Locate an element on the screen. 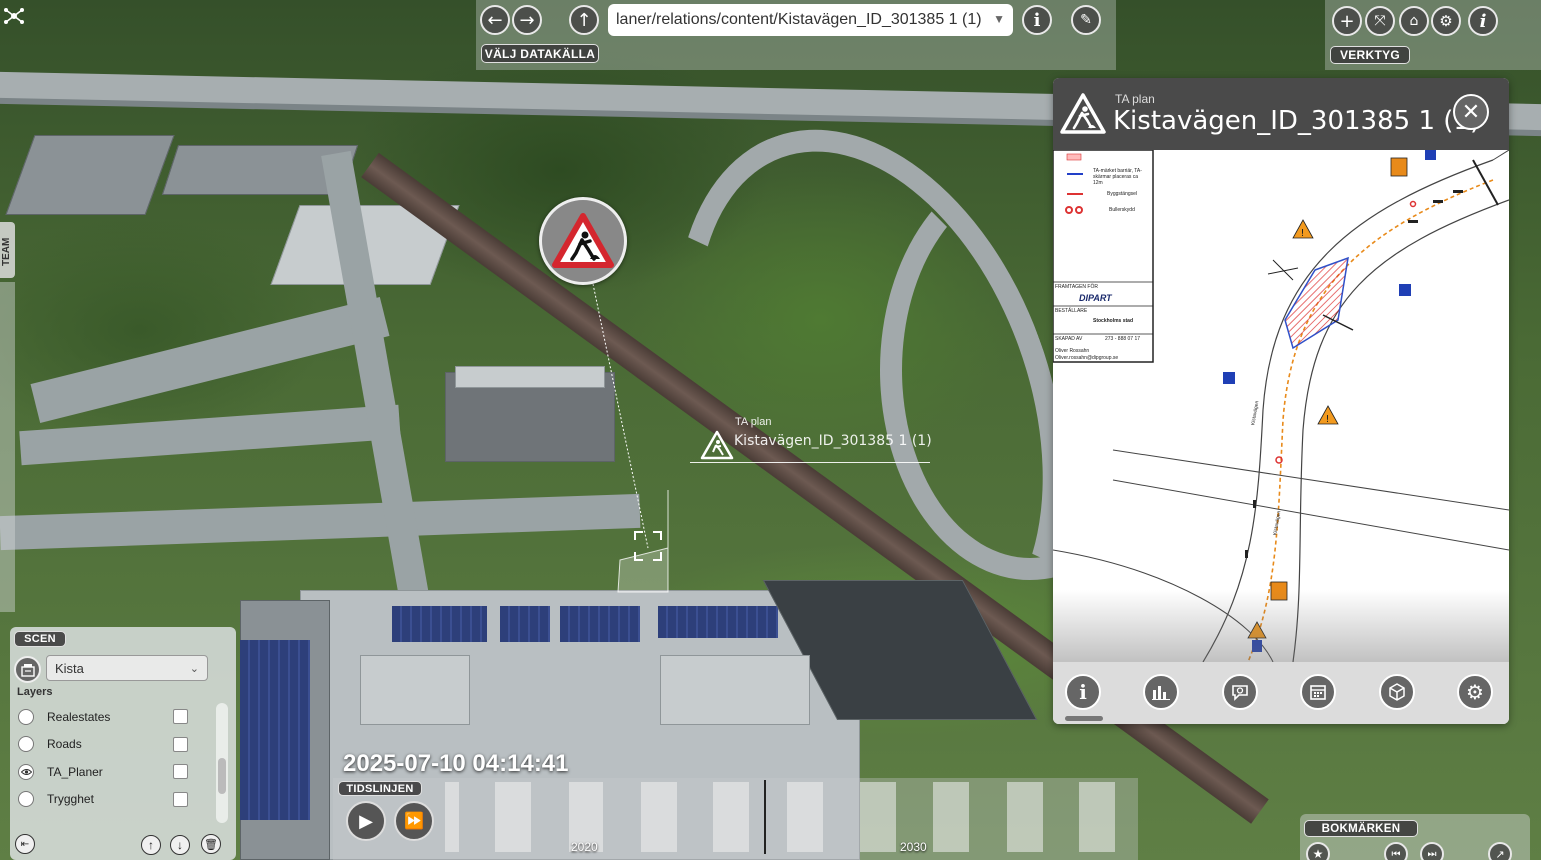 Image resolution: width=1541 pixels, height=860 pixels. timeline-year: 2020 is located at coordinates (584, 847).